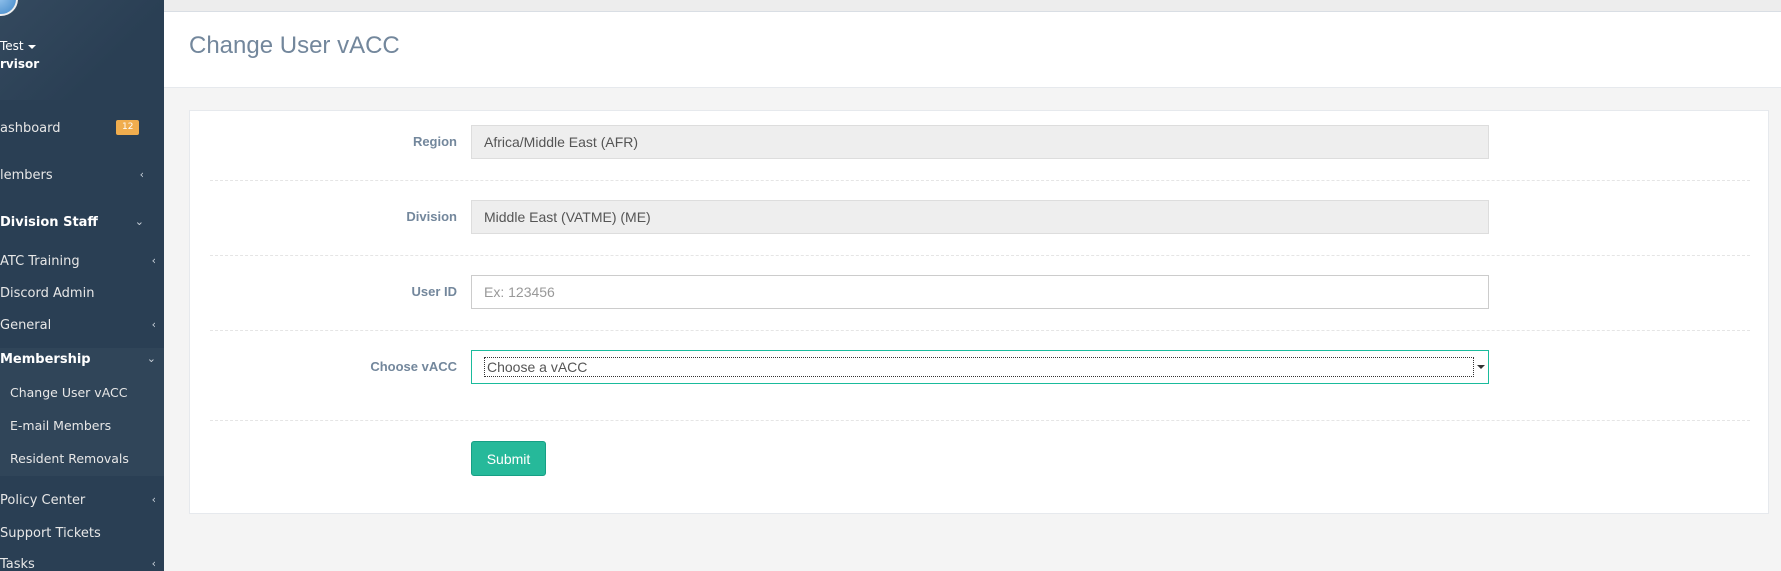  I want to click on sidebar-item-label: Tasks, so click(17, 564).